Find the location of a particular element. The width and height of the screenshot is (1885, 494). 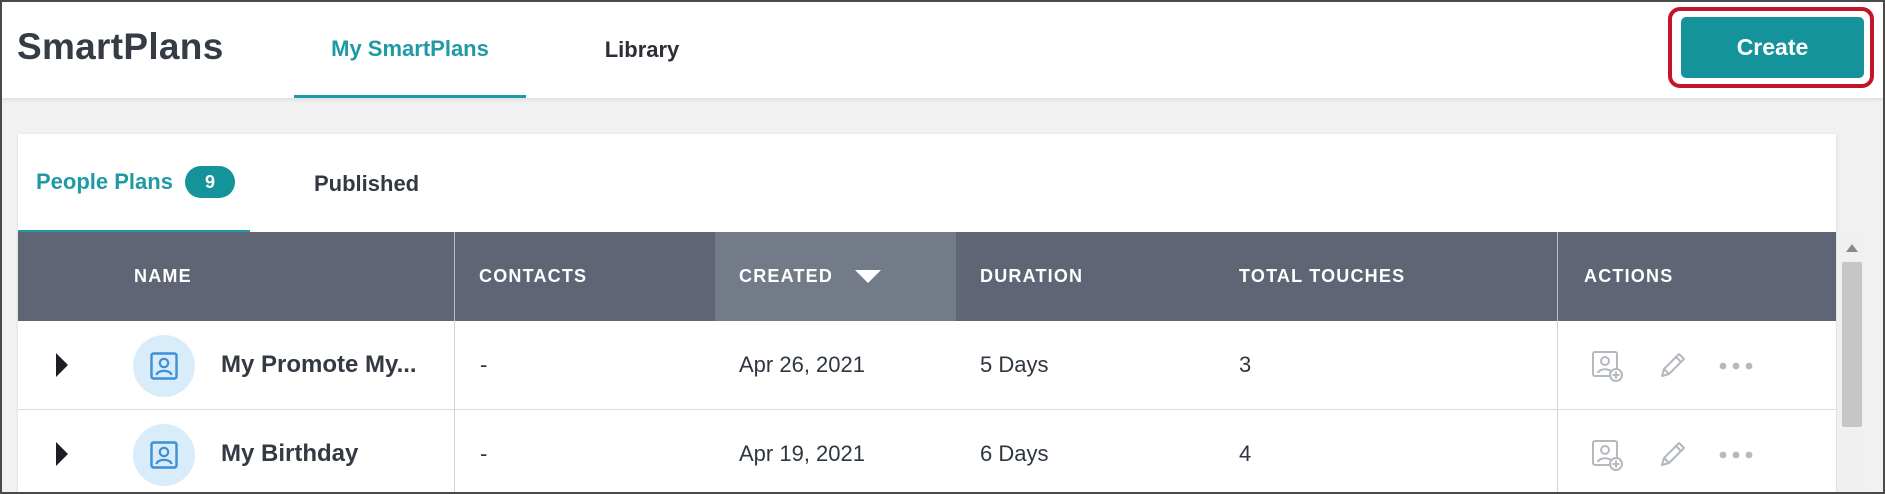

tab-people-plans: People Plans 9 is located at coordinates (134, 183).